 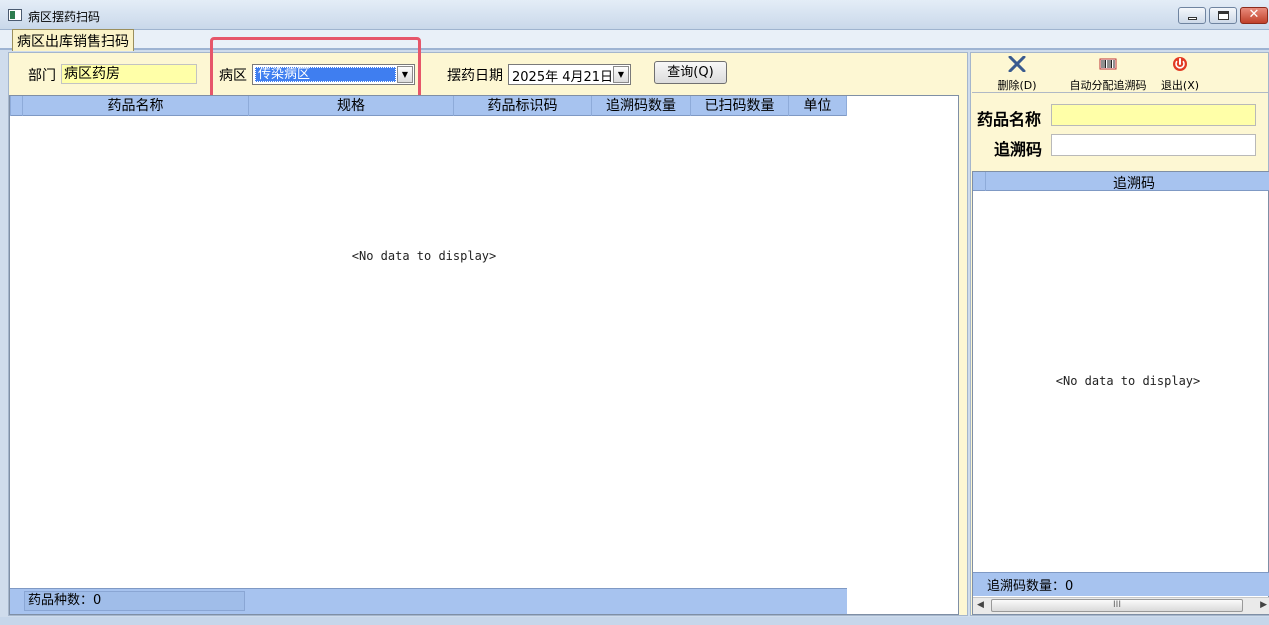 I want to click on app-icon, so click(x=15, y=15).